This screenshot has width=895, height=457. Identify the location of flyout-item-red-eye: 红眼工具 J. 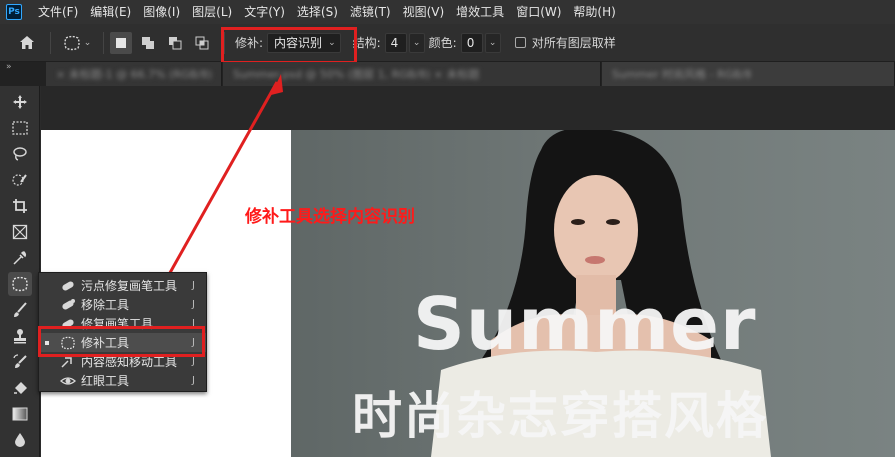
(122, 380).